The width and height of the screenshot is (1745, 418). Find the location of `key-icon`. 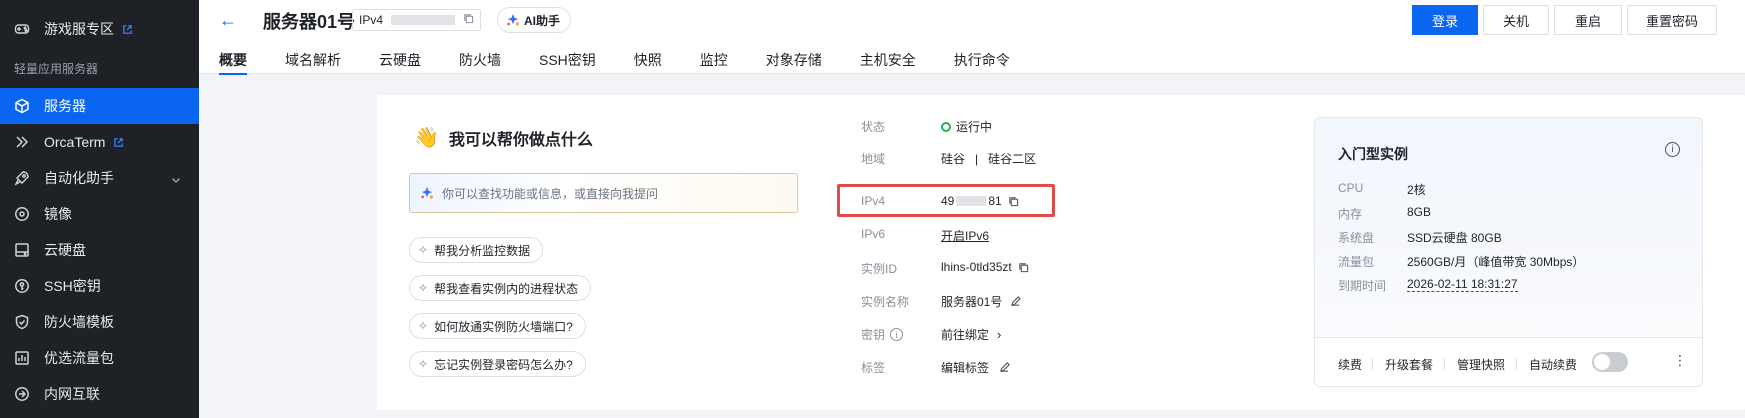

key-icon is located at coordinates (22, 286).